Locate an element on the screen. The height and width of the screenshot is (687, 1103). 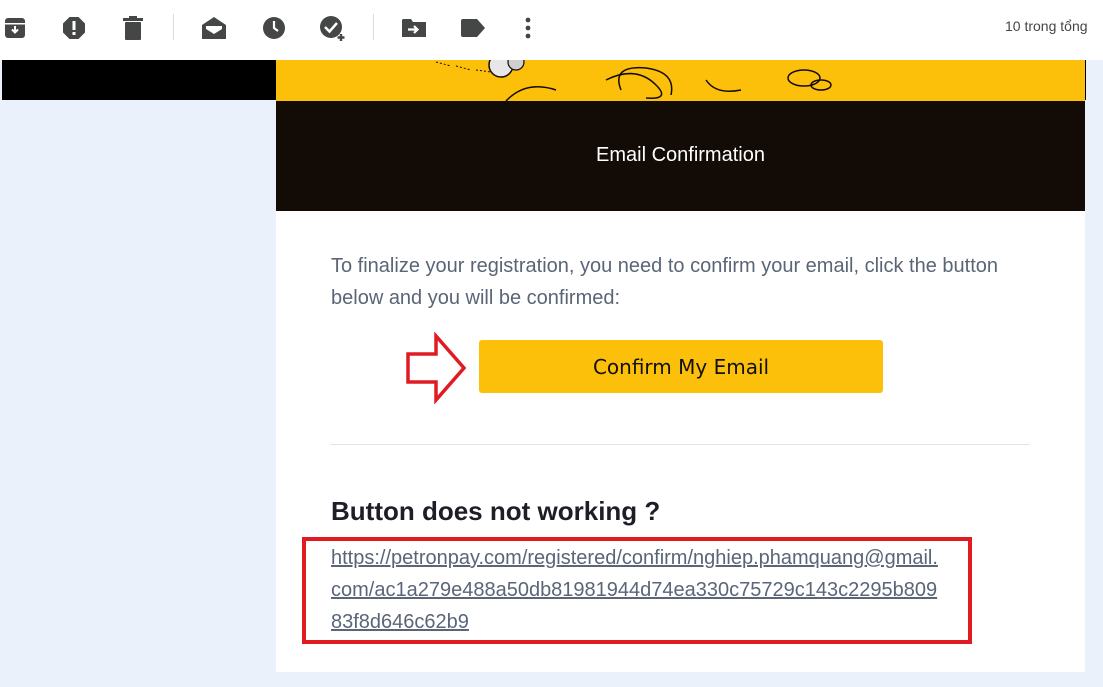
report-spam-icon is located at coordinates (74, 28).